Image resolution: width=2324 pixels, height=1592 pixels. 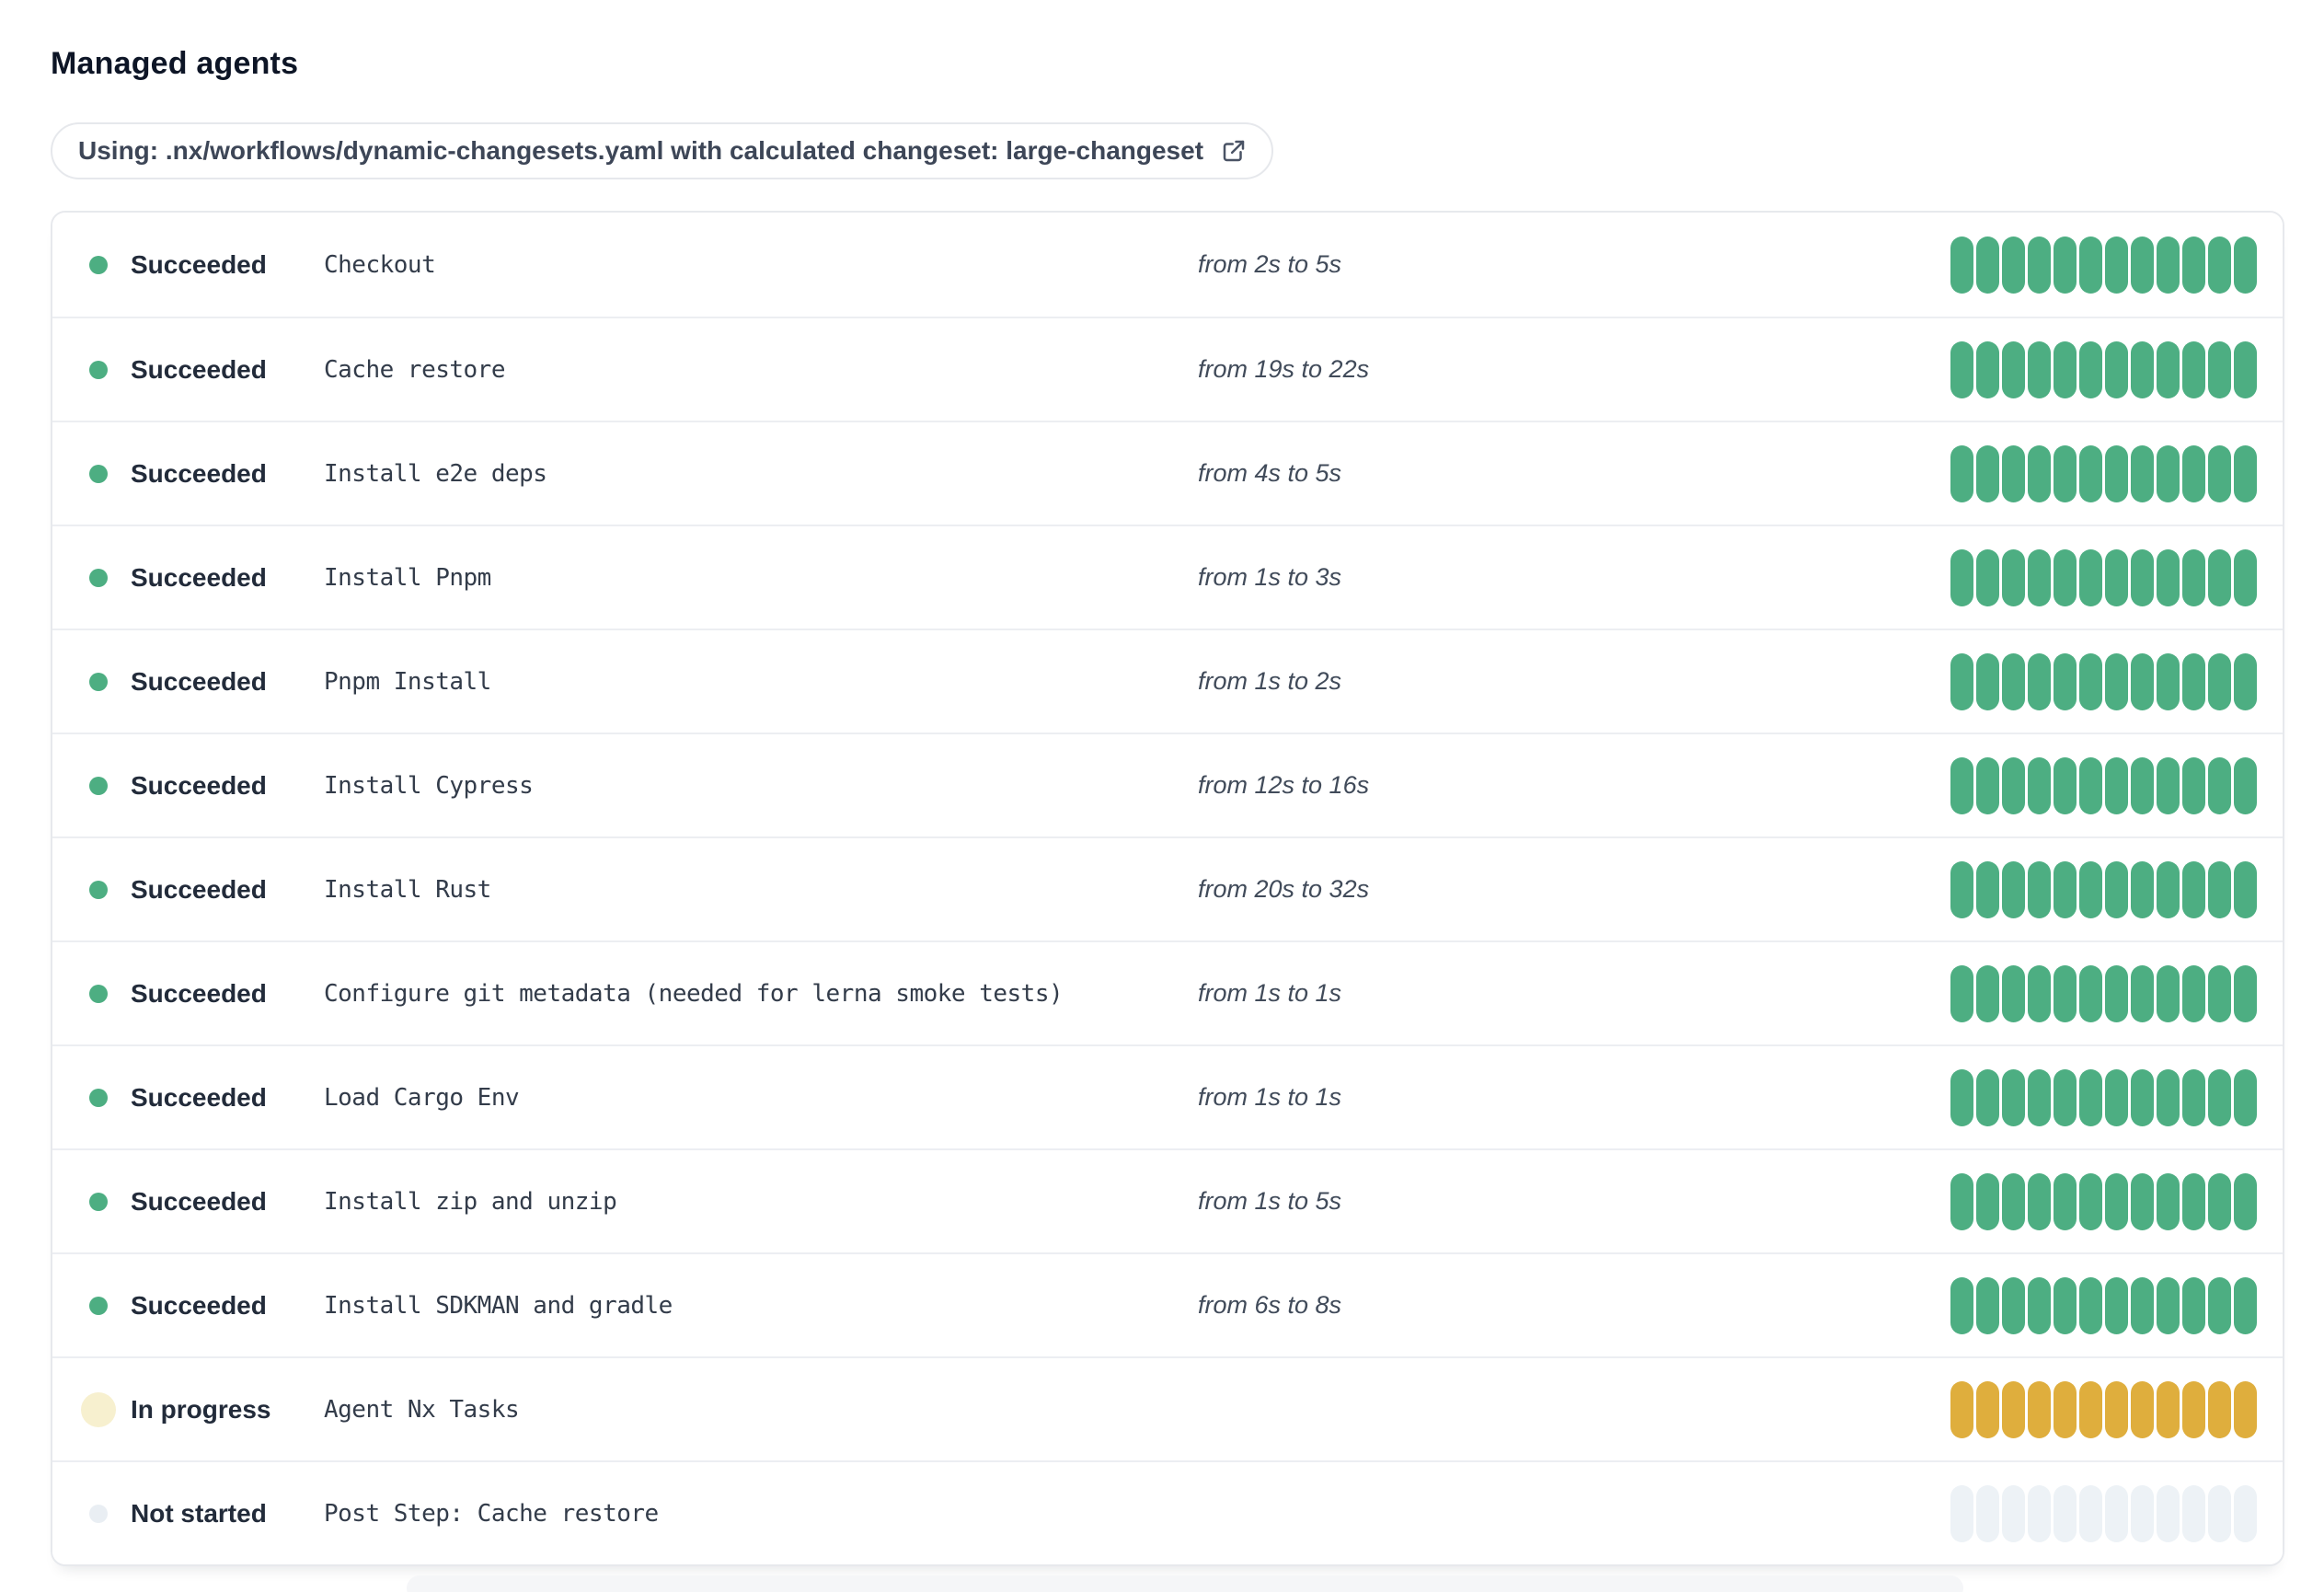 I want to click on status-label: Not started, so click(x=199, y=1513).